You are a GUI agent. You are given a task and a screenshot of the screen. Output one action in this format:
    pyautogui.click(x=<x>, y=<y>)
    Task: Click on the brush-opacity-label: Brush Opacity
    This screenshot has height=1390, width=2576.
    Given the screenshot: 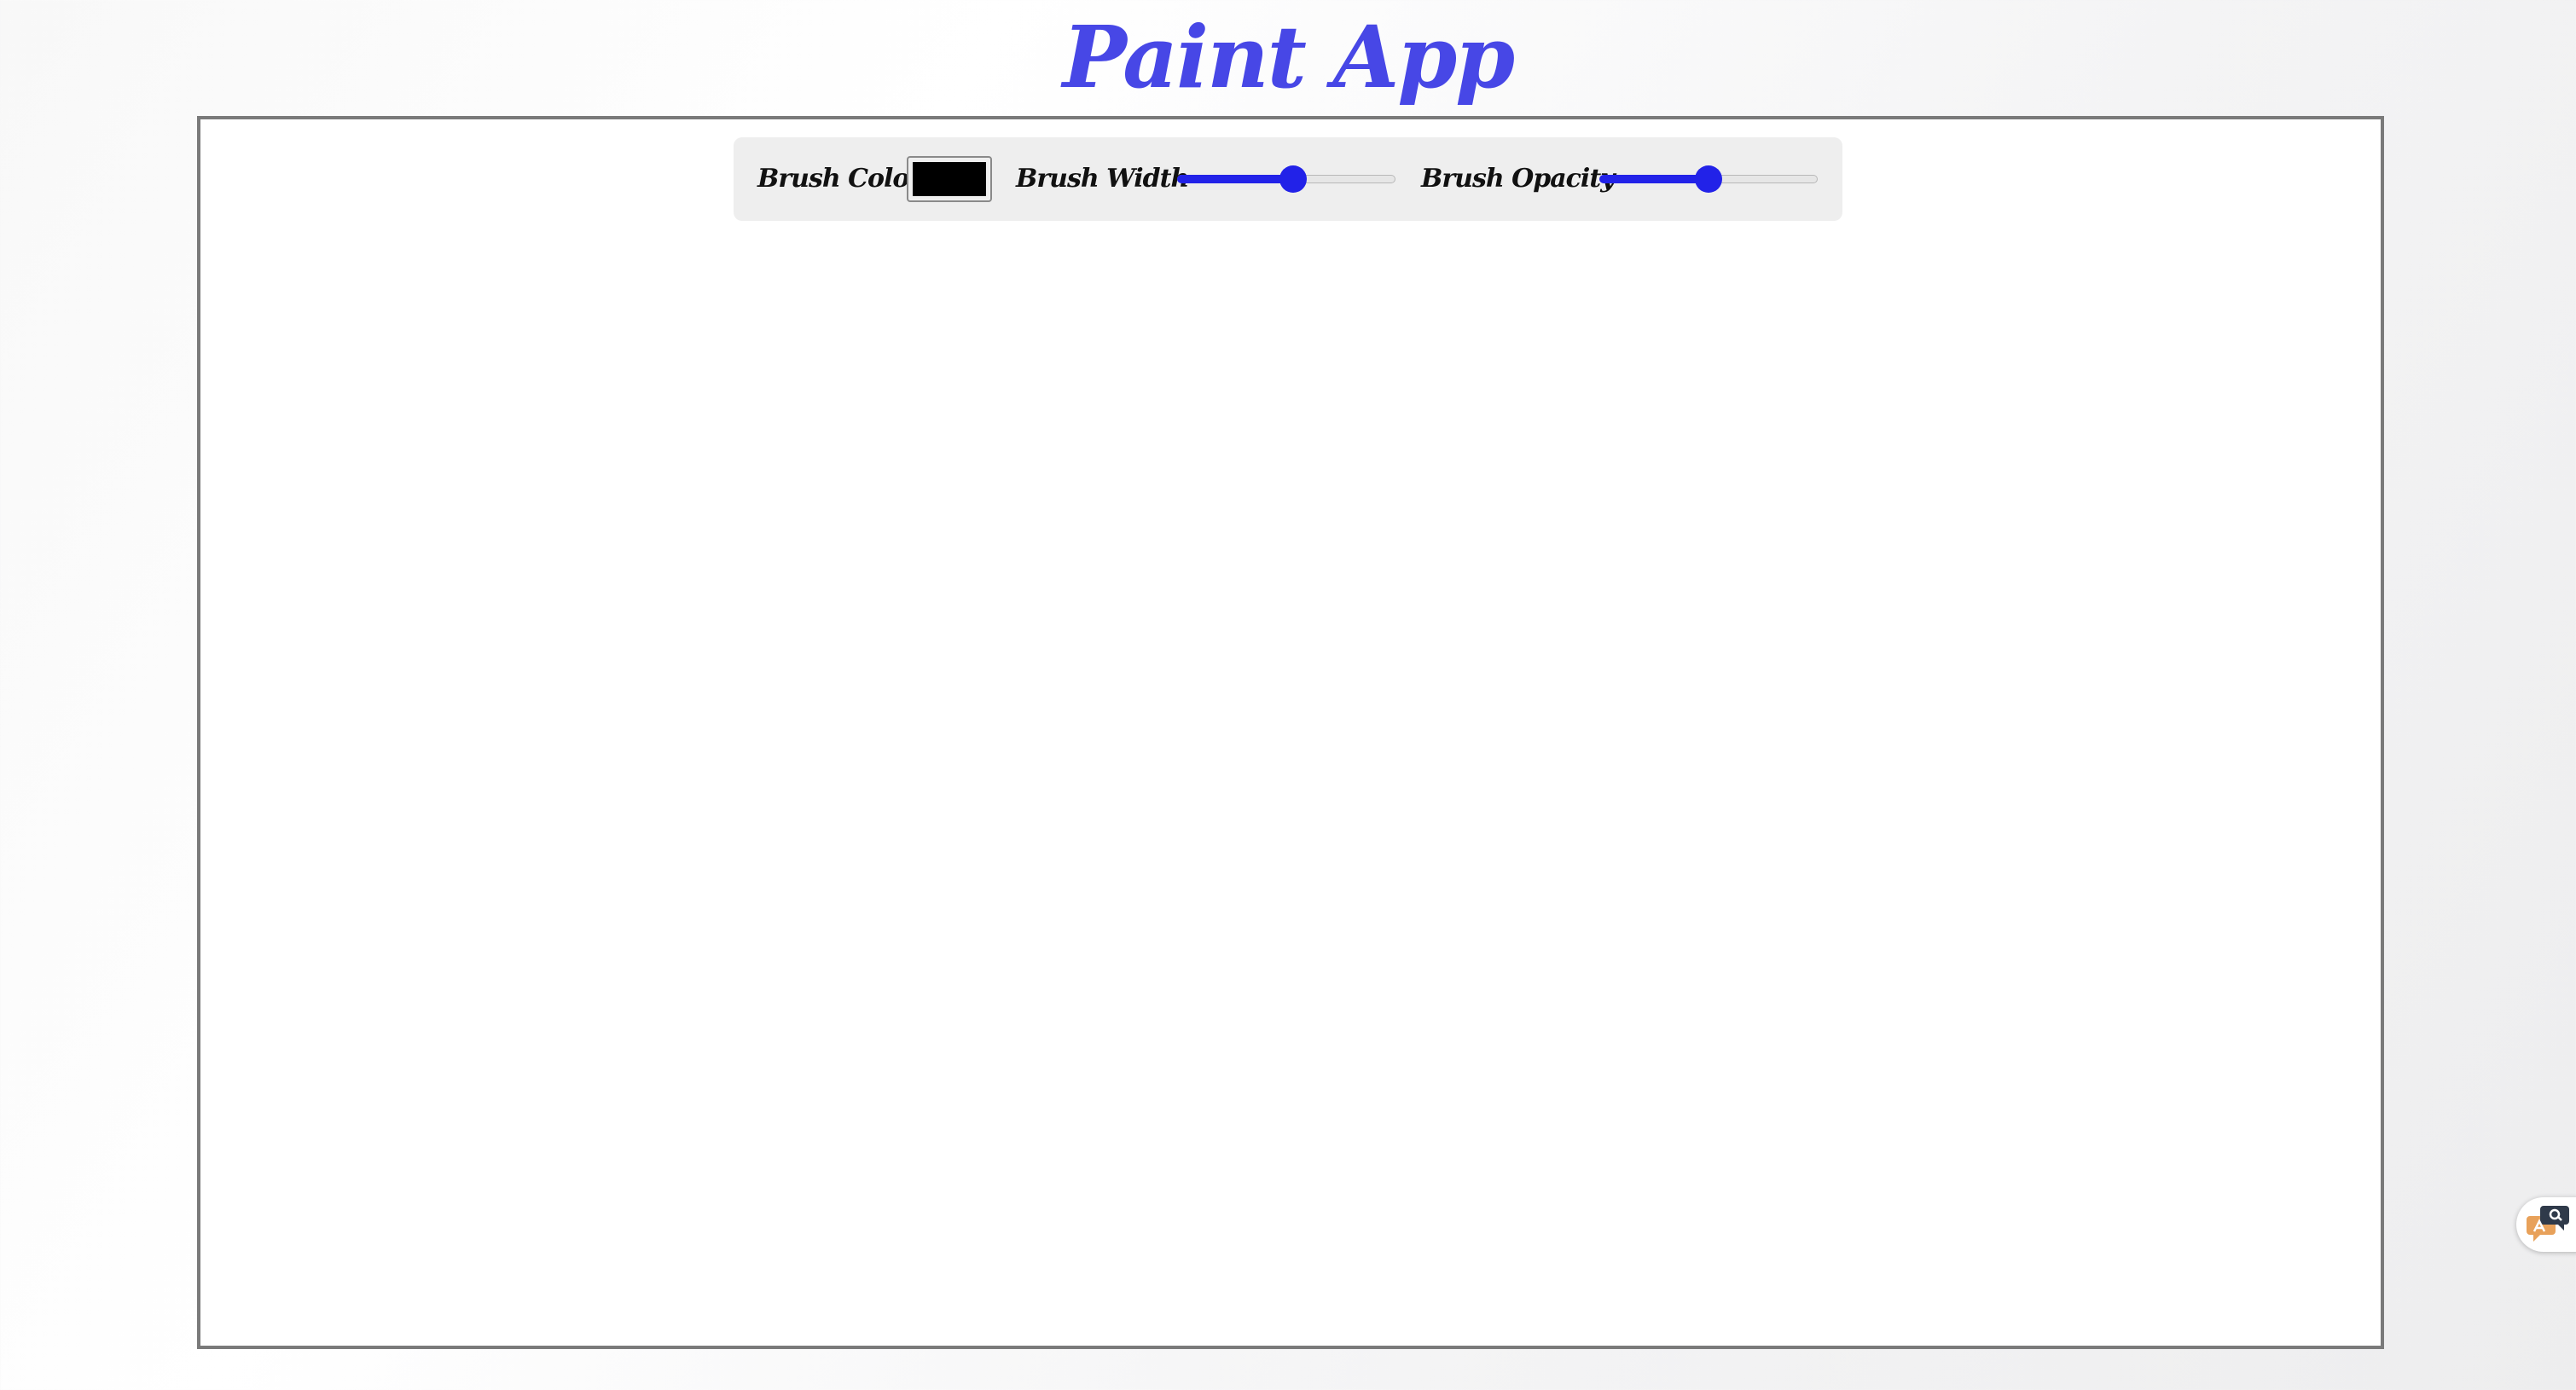 What is the action you would take?
    pyautogui.click(x=1518, y=179)
    